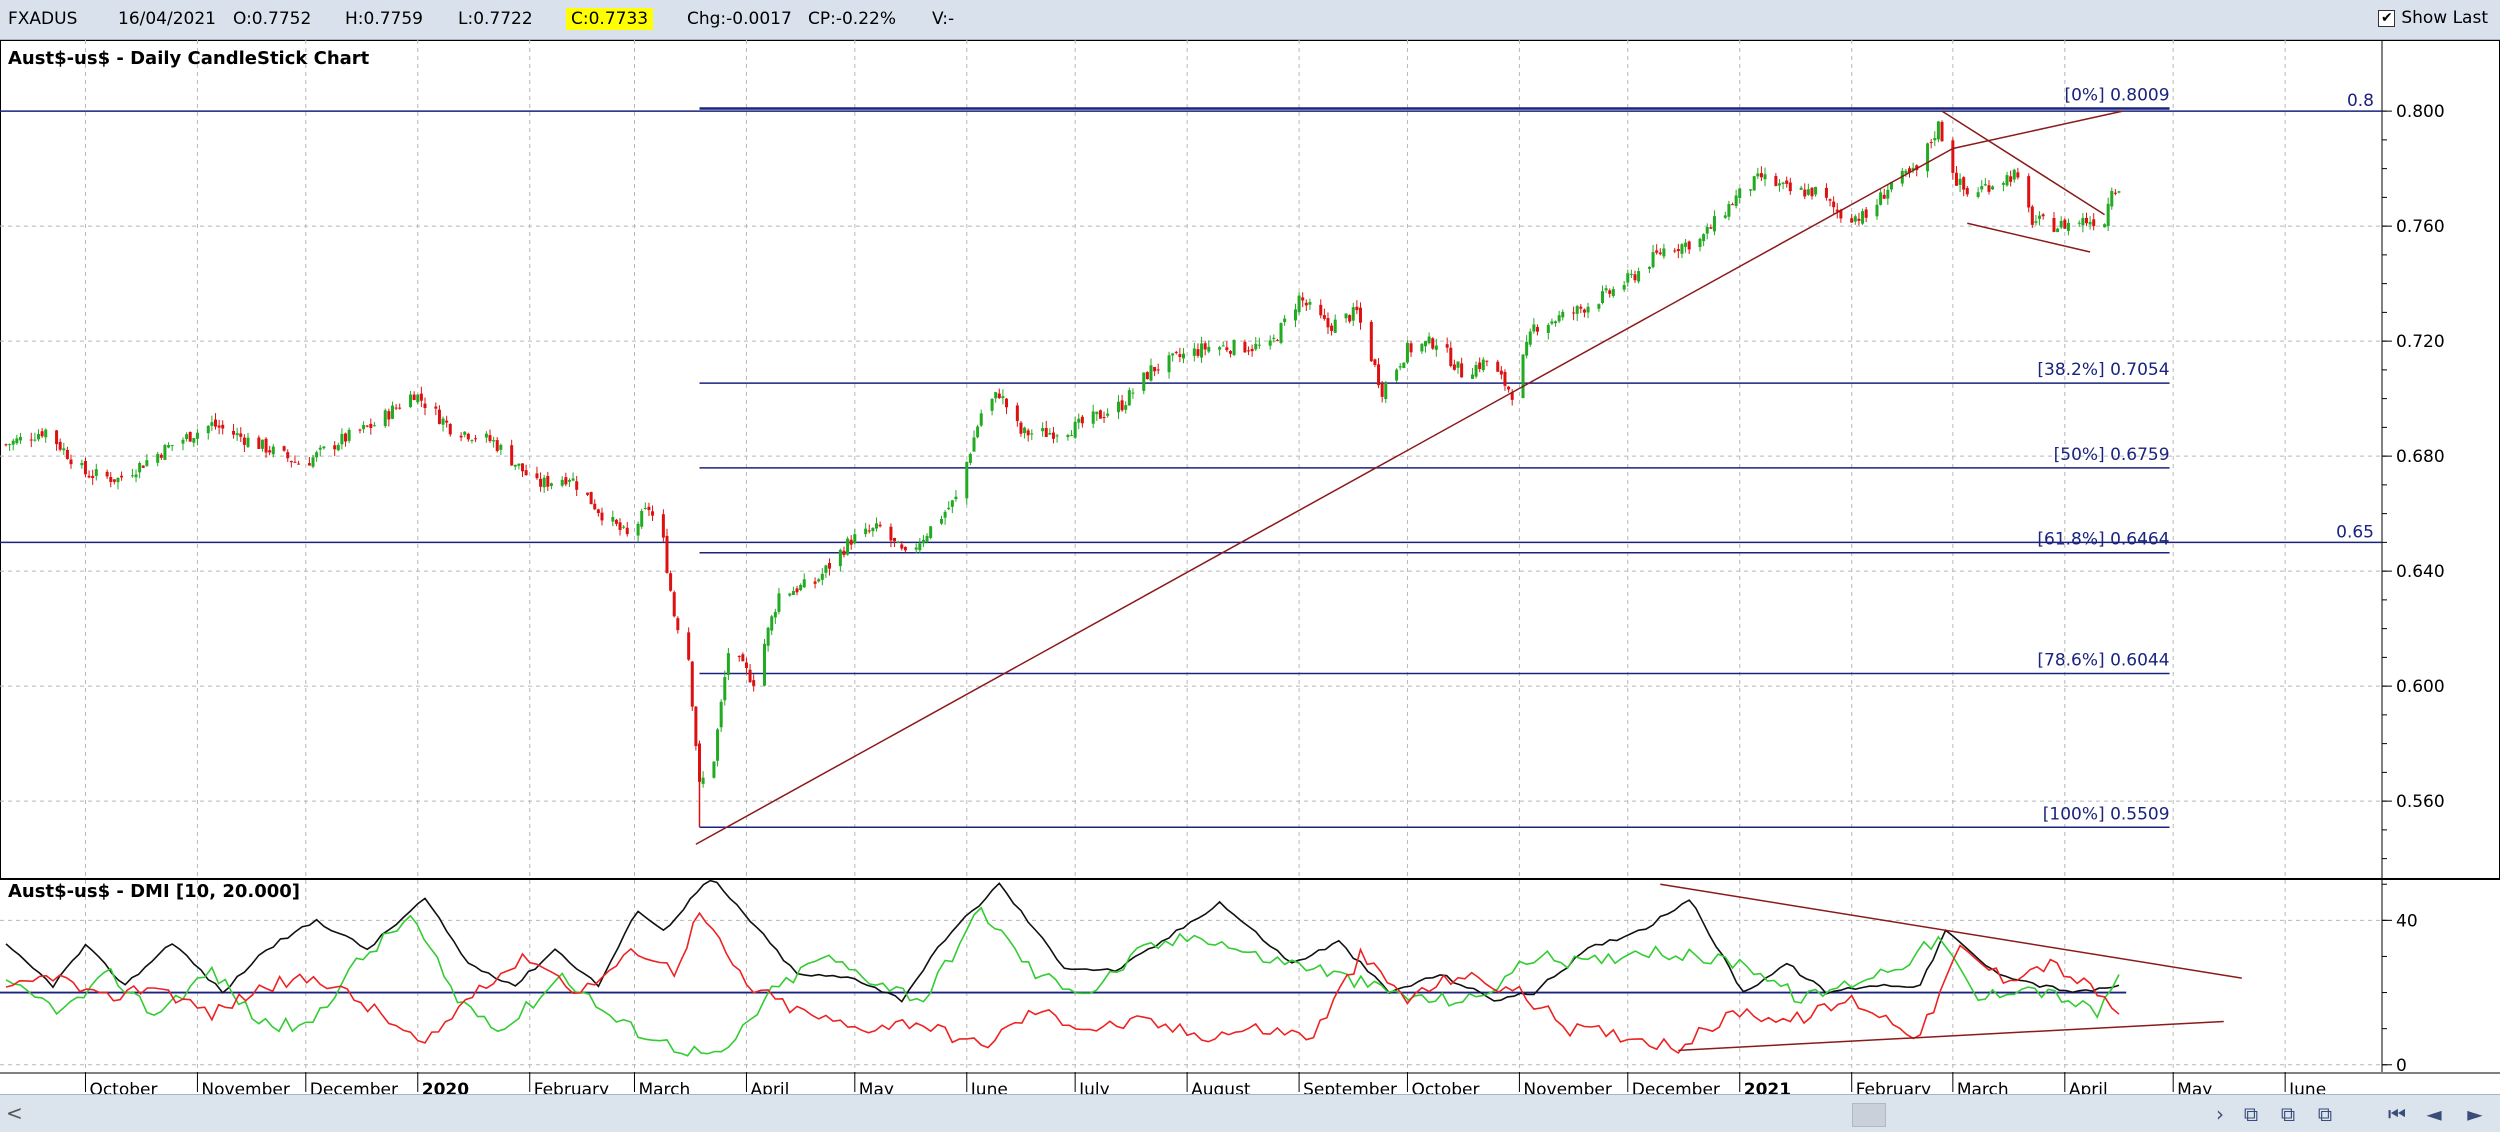 This screenshot has height=1132, width=2500. I want to click on zoom-in-icon: ⧉, so click(2251, 1114).